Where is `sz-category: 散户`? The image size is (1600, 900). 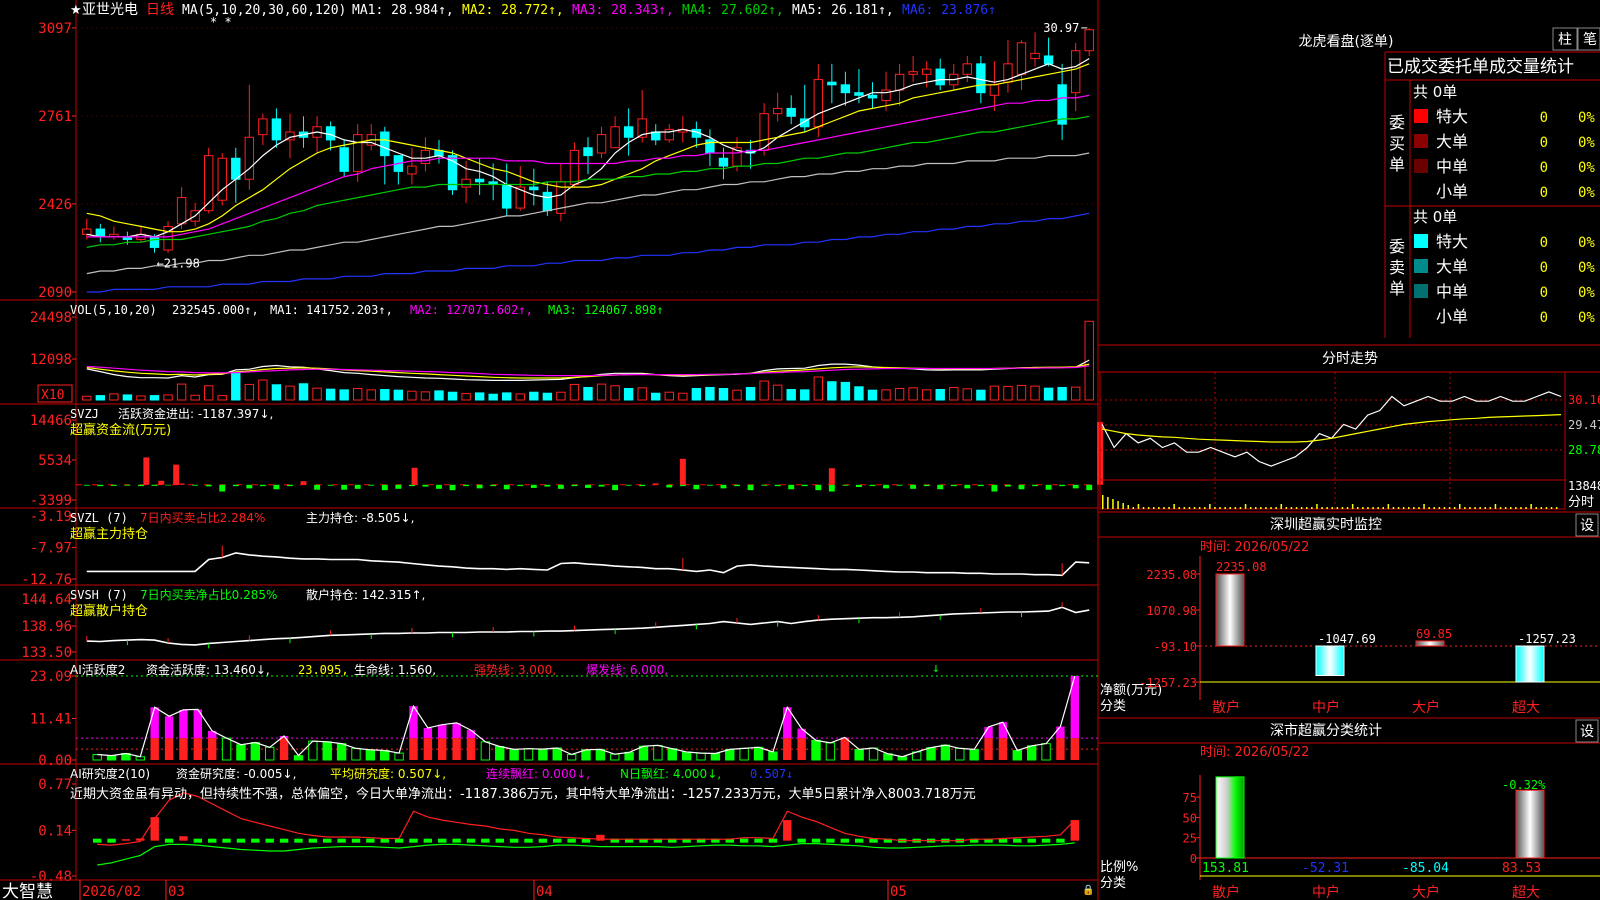 sz-category: 散户 is located at coordinates (1226, 707).